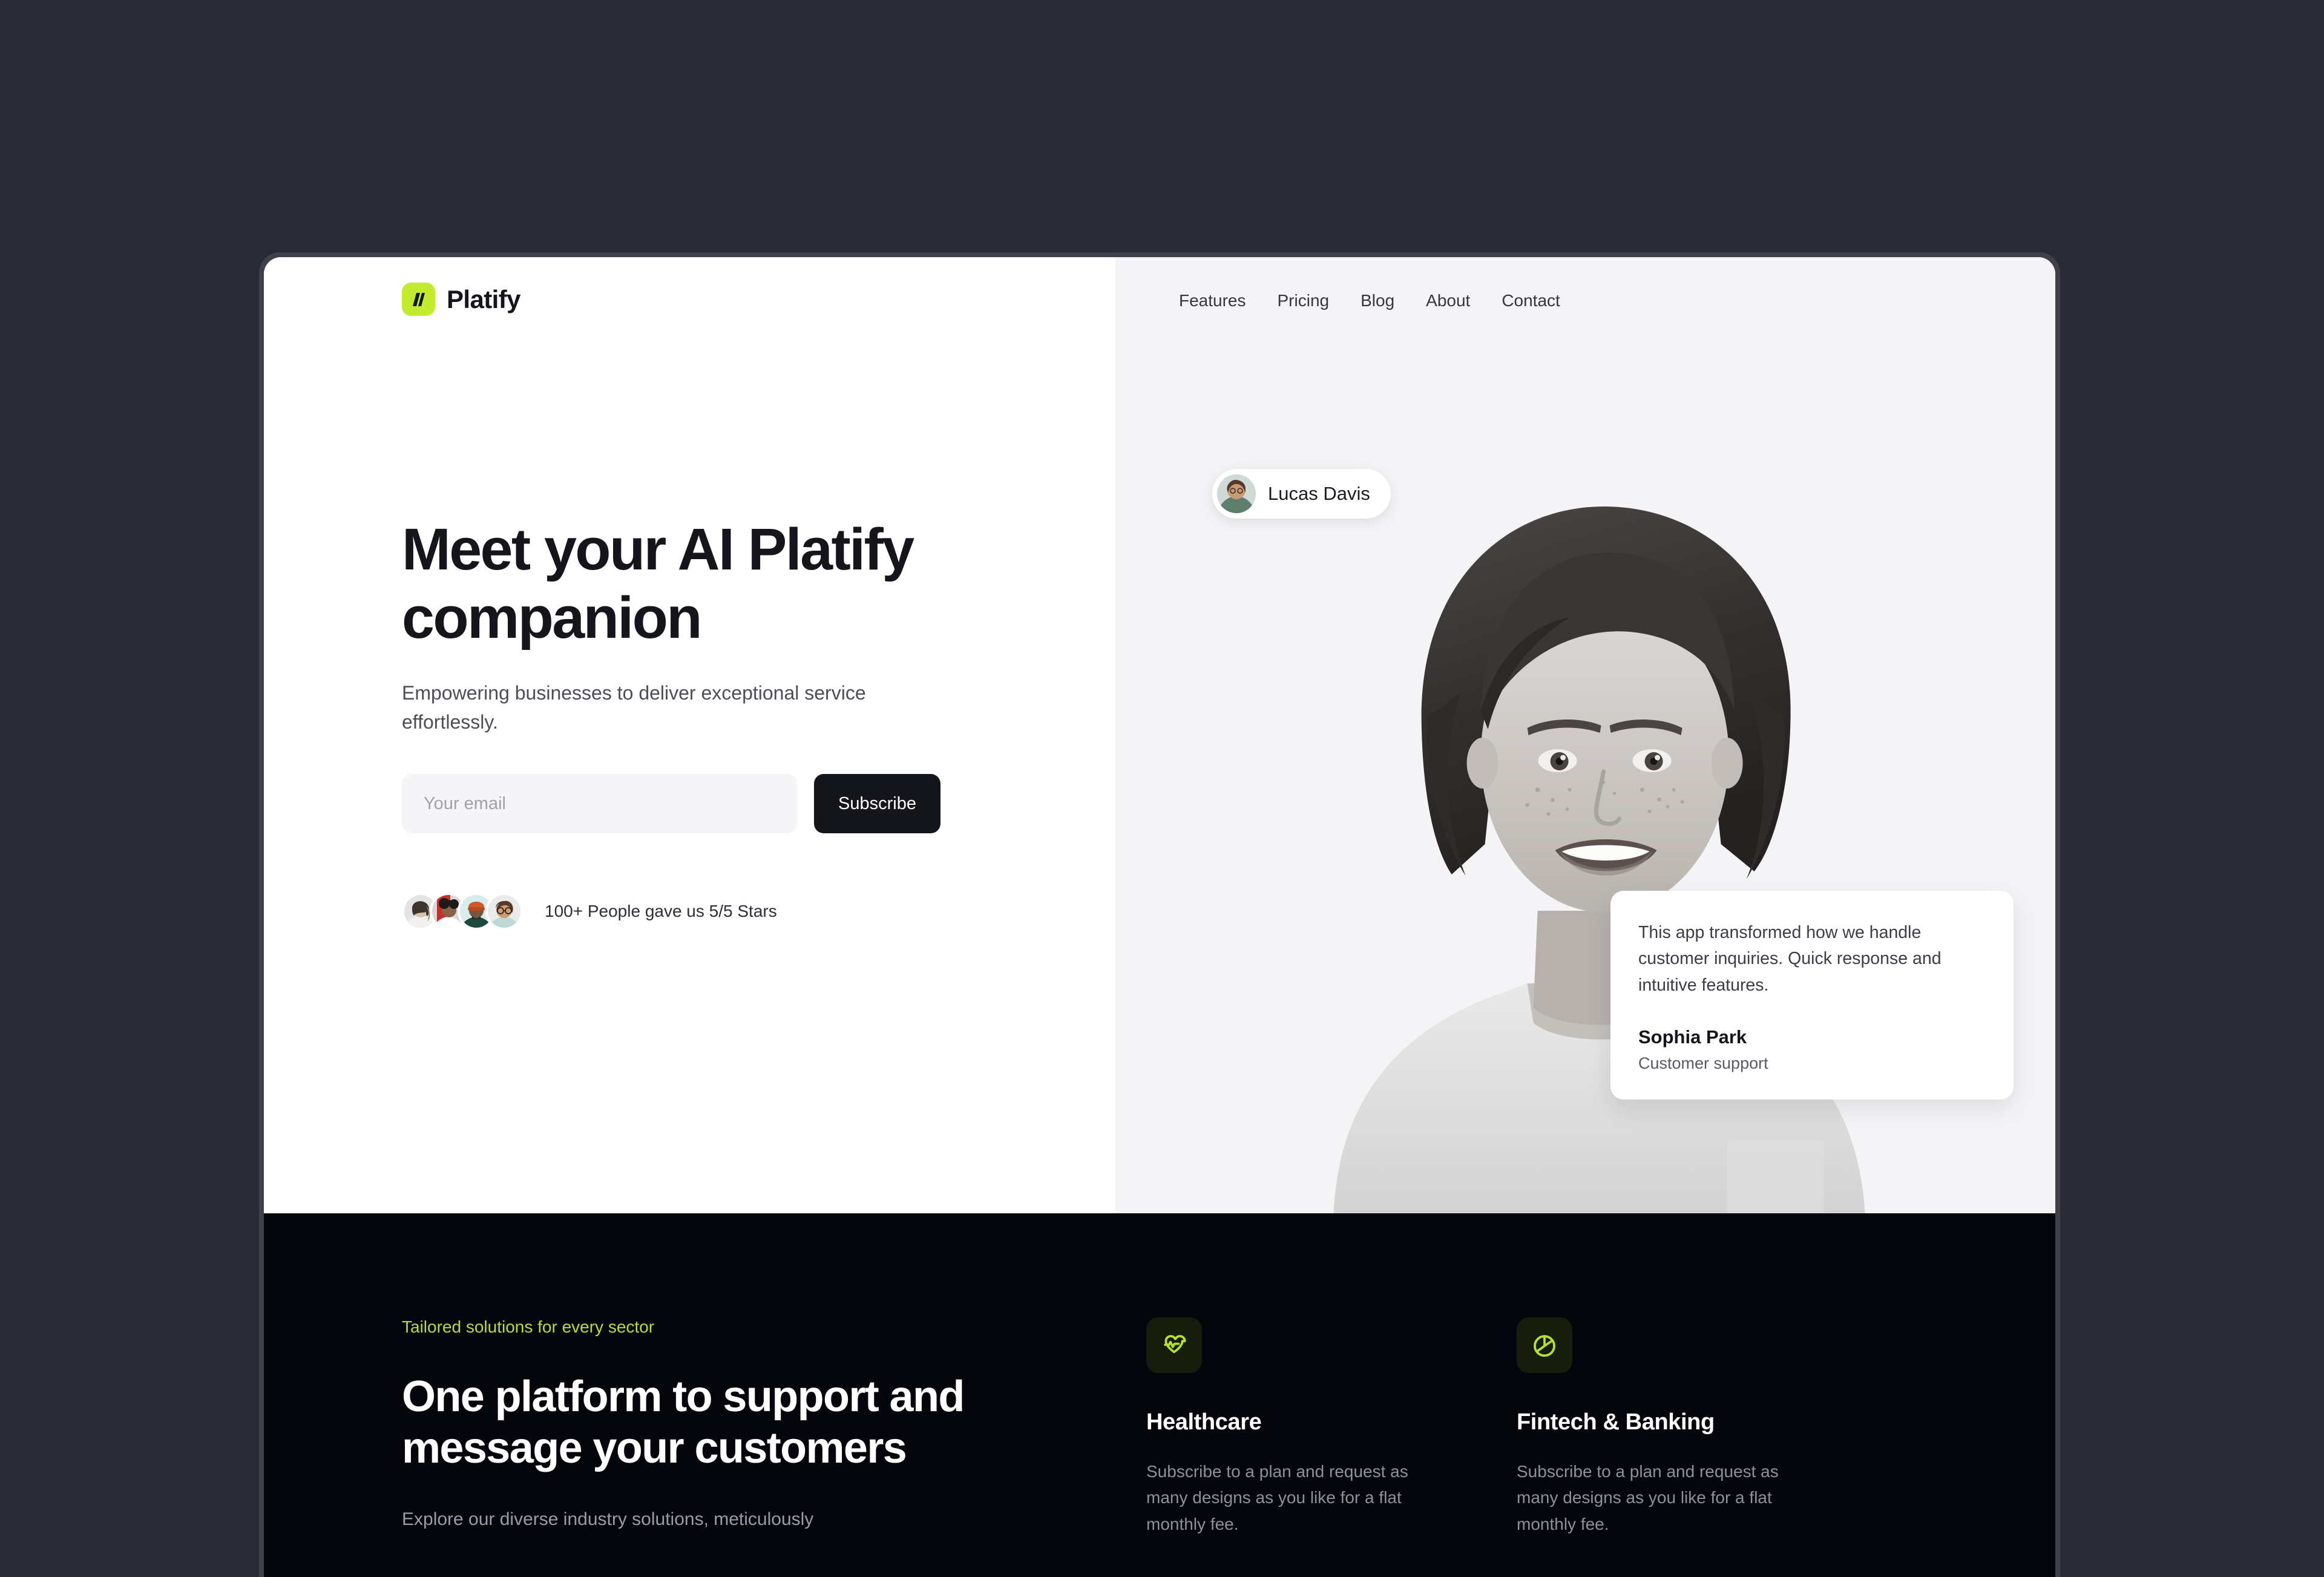 Image resolution: width=2324 pixels, height=1577 pixels. What do you see at coordinates (1377, 300) in the screenshot?
I see `nav-link-blog: Blog` at bounding box center [1377, 300].